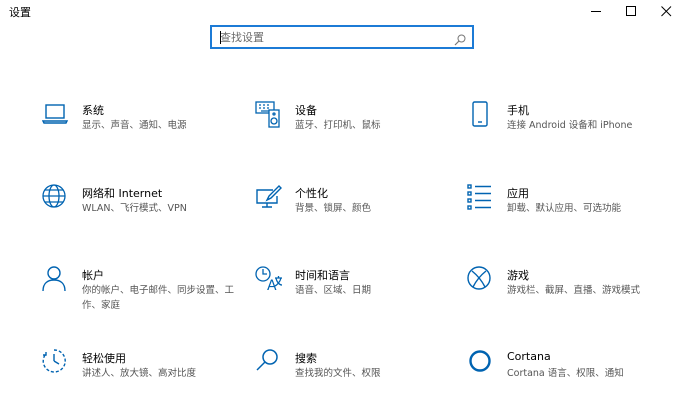  What do you see at coordinates (269, 280) in the screenshot?
I see `time-language-icon: A` at bounding box center [269, 280].